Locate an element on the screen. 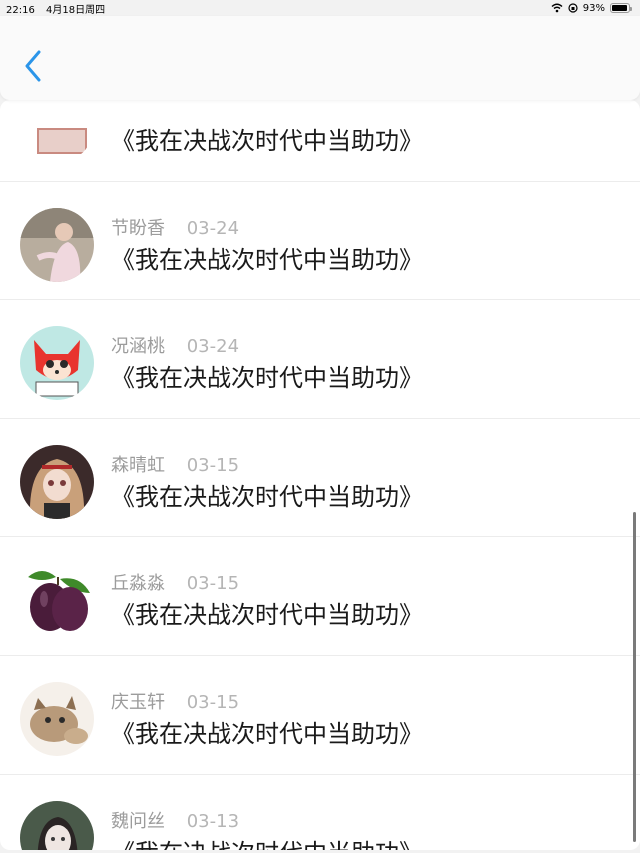  item-meta: 森晴虹 03-15 is located at coordinates (175, 464).